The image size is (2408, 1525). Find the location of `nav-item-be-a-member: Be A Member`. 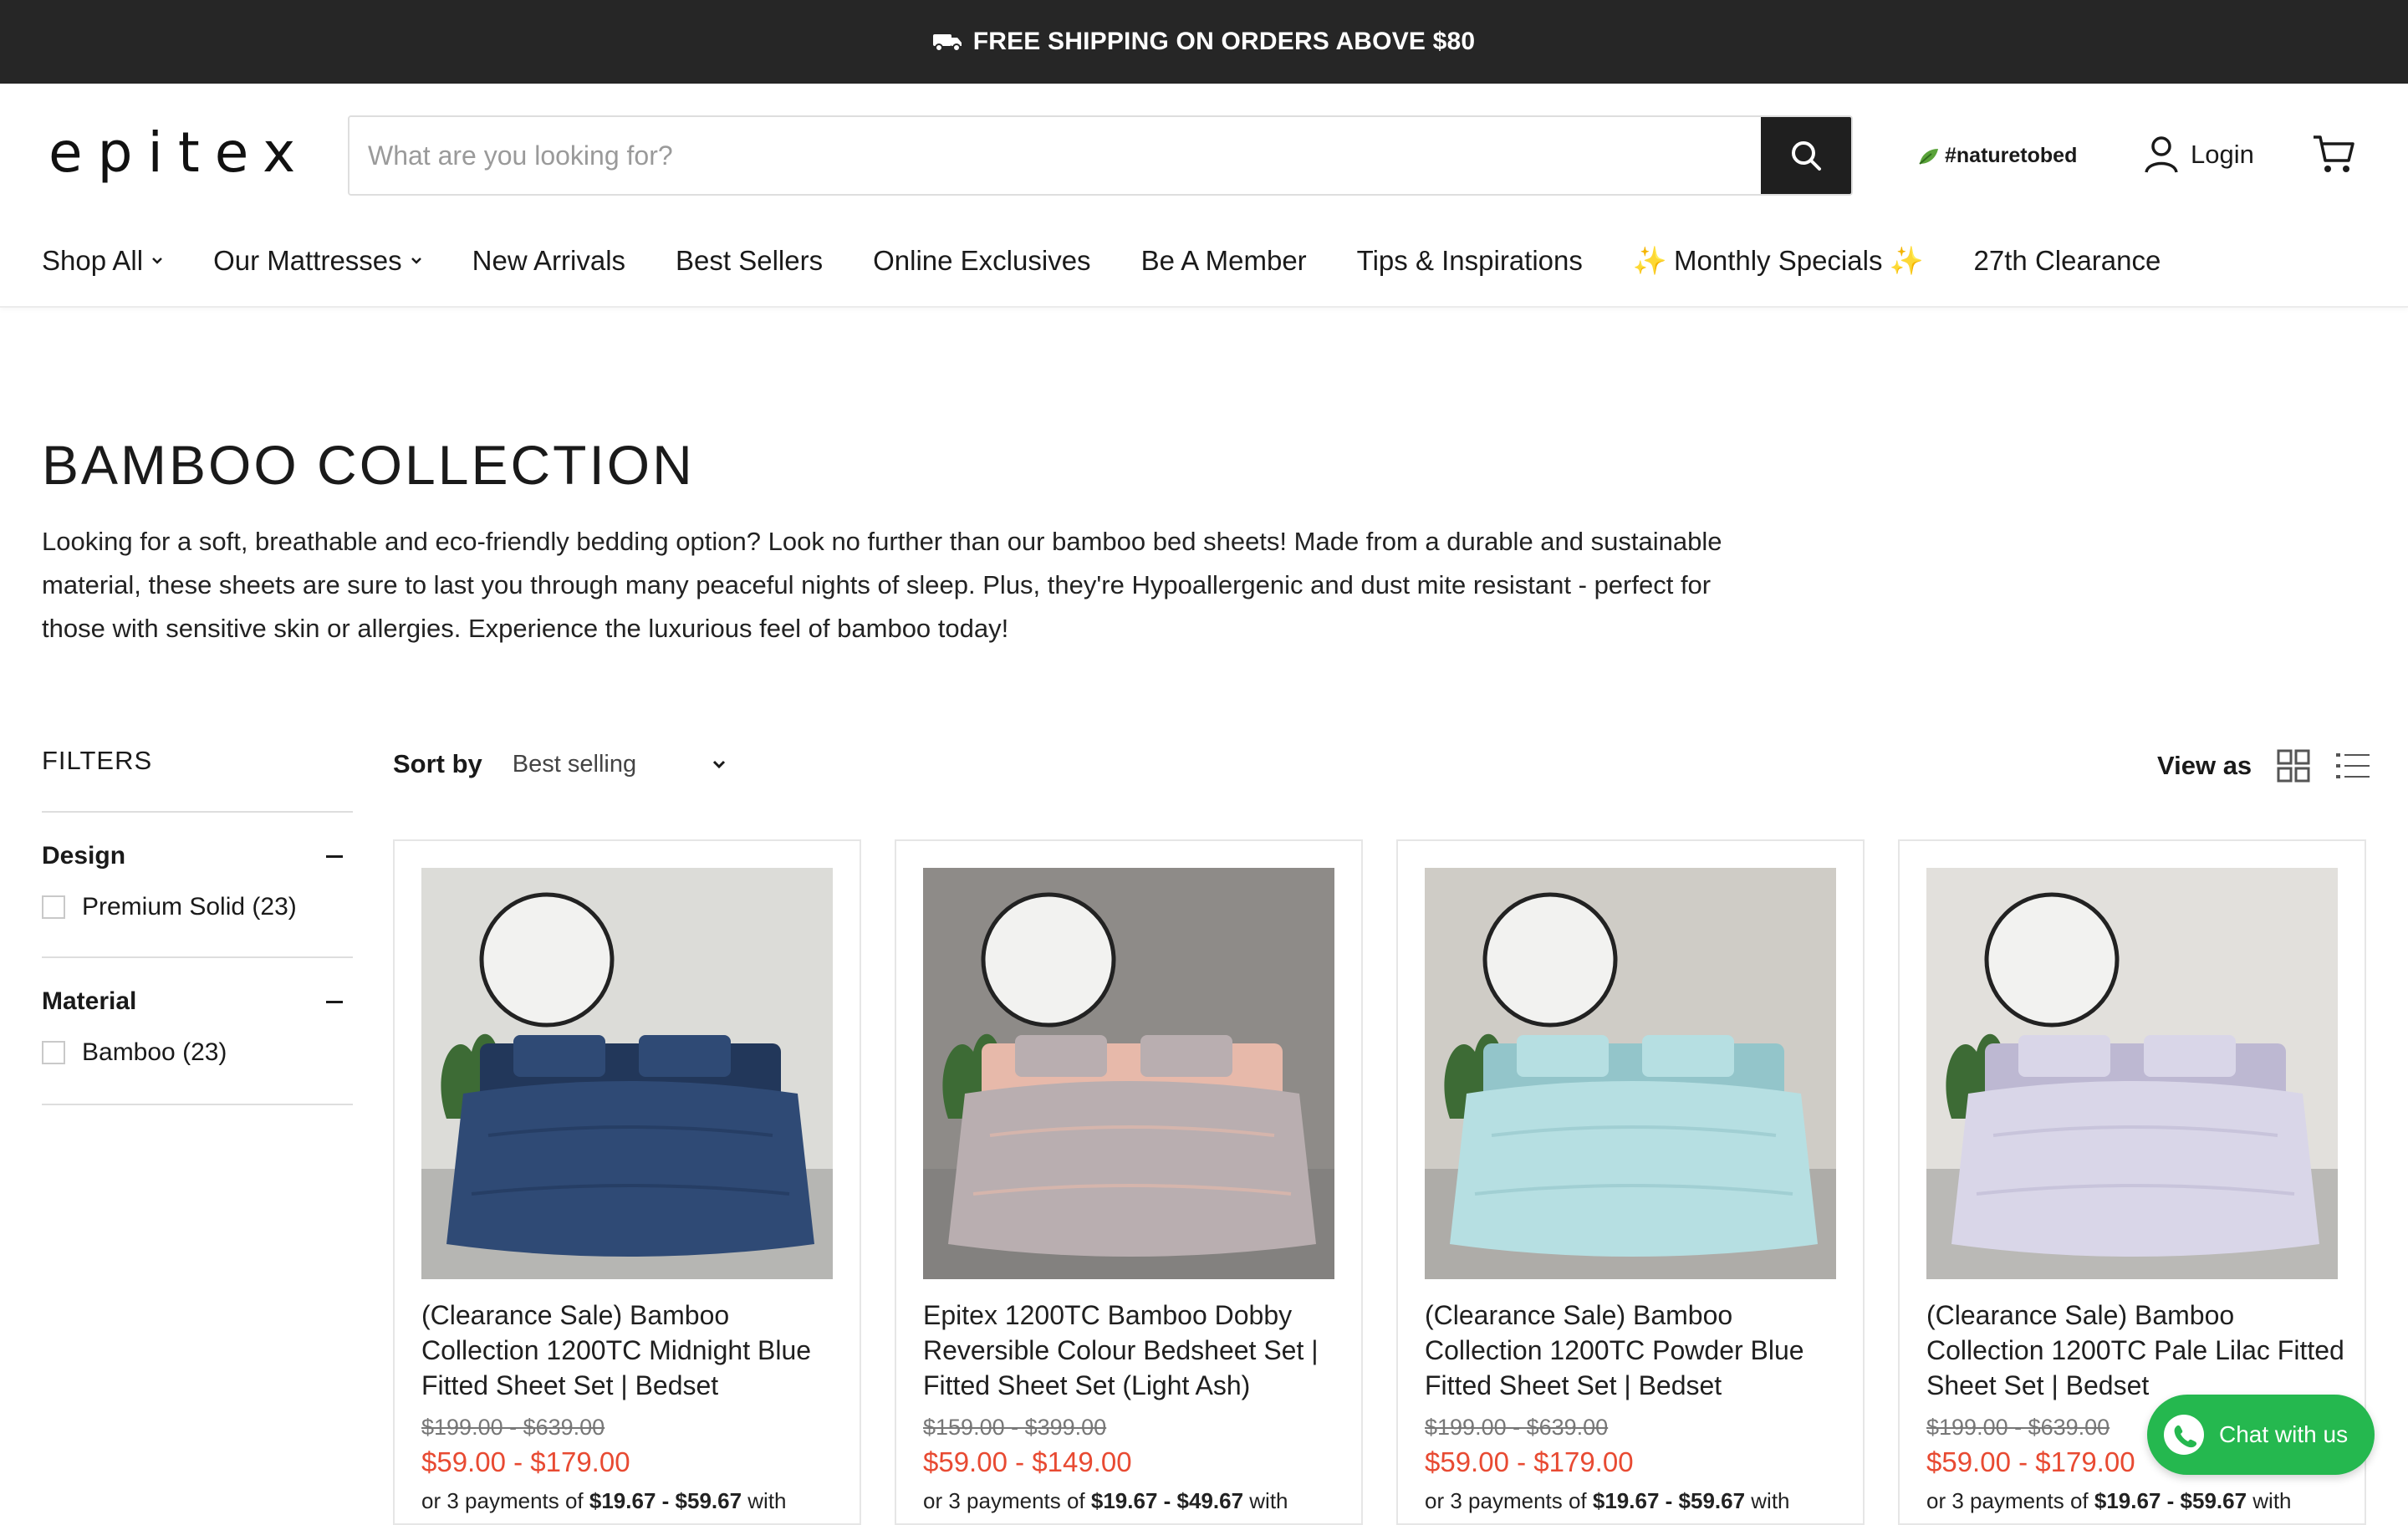

nav-item-be-a-member: Be A Member is located at coordinates (1224, 261).